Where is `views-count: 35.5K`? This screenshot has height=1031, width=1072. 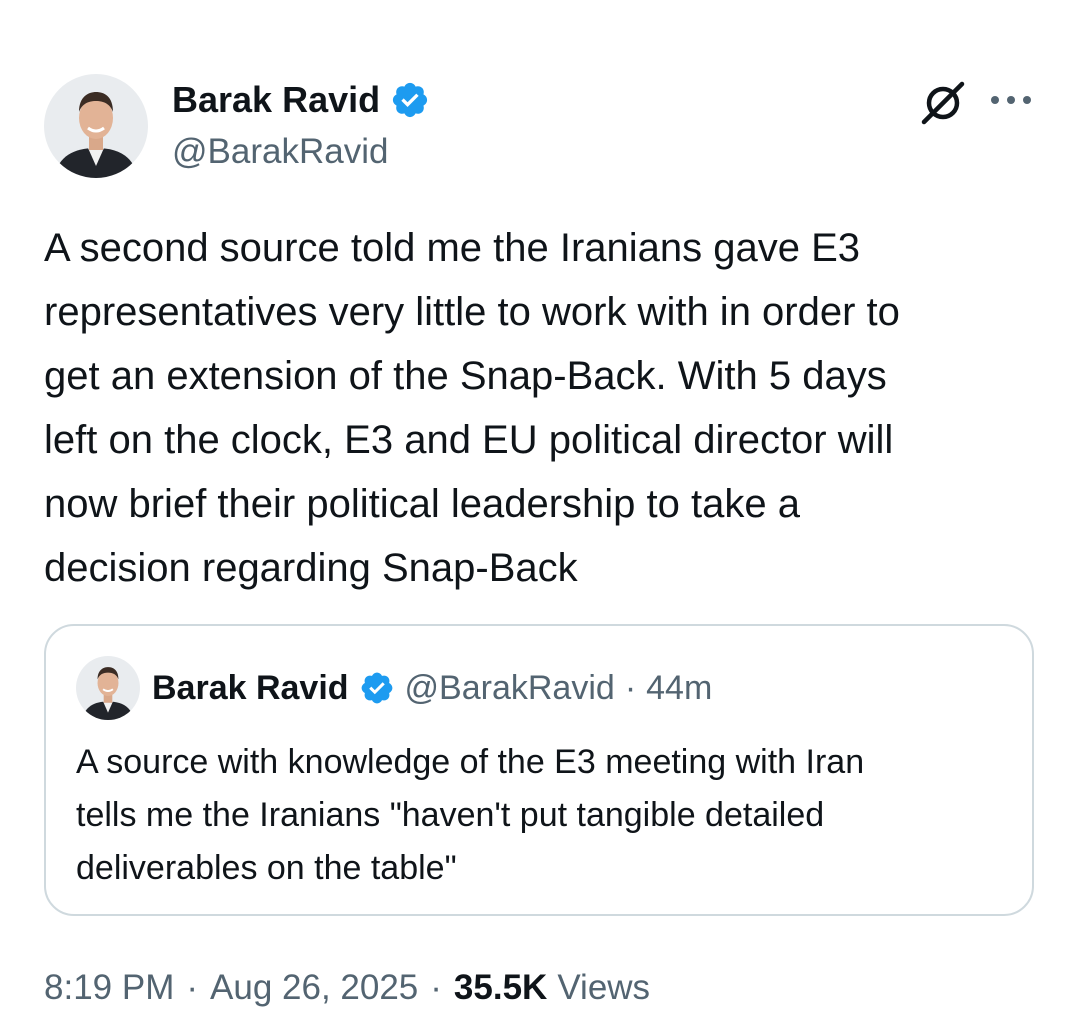
views-count: 35.5K is located at coordinates (500, 988).